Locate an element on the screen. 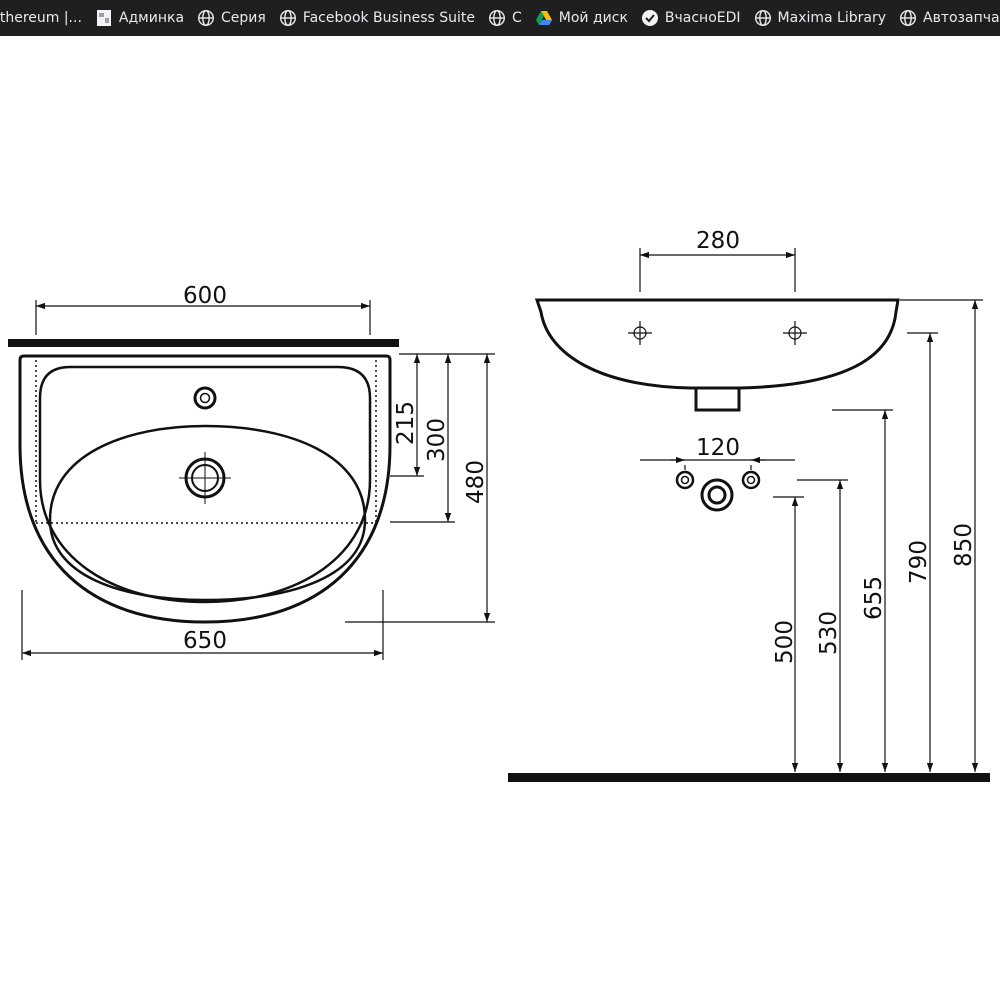  bookmark-s: С is located at coordinates (505, 18).